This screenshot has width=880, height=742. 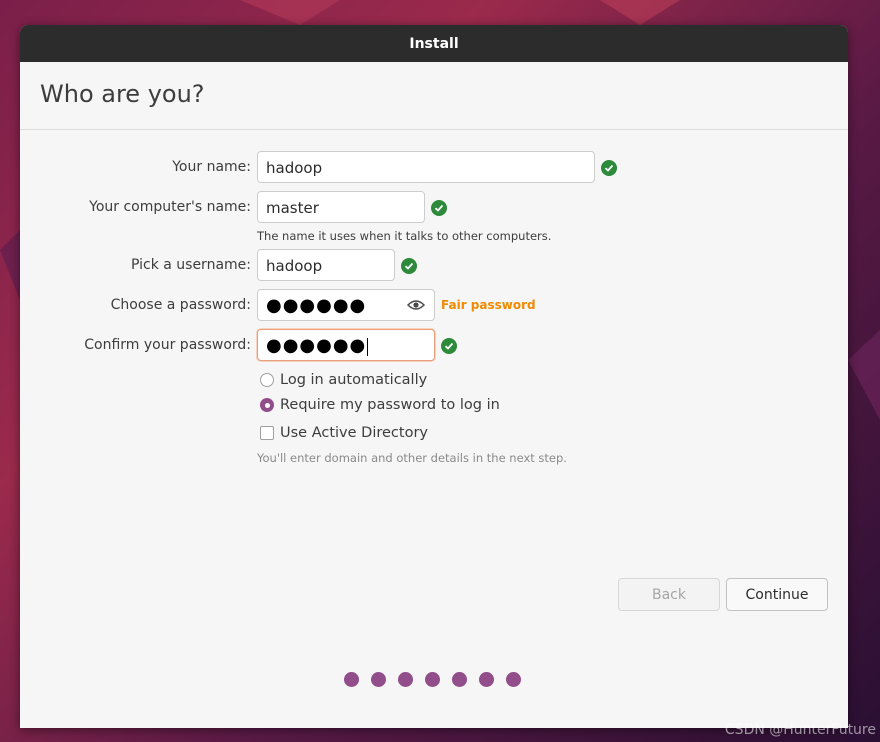 What do you see at coordinates (211, 167) in the screenshot?
I see `your-name-label: Your name:` at bounding box center [211, 167].